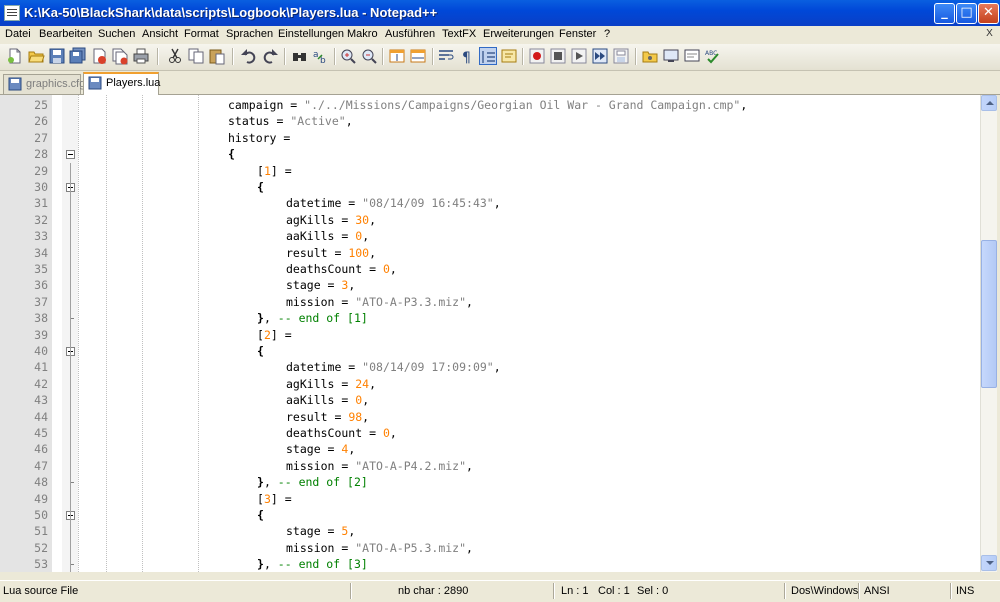 The height and width of the screenshot is (602, 1000). What do you see at coordinates (41, 252) in the screenshot?
I see `line-number: 34` at bounding box center [41, 252].